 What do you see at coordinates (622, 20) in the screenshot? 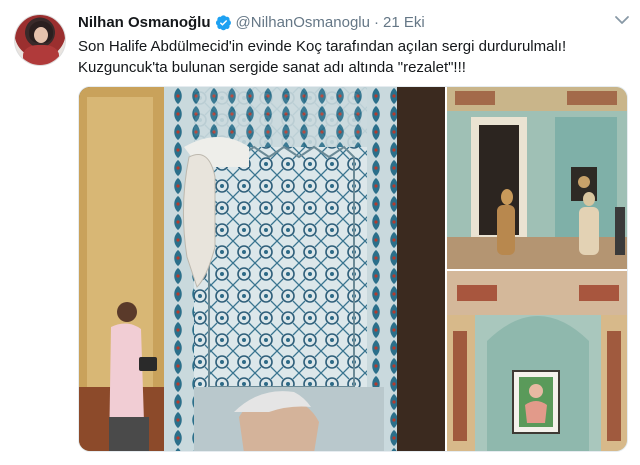
I see `chevron-down-icon` at bounding box center [622, 20].